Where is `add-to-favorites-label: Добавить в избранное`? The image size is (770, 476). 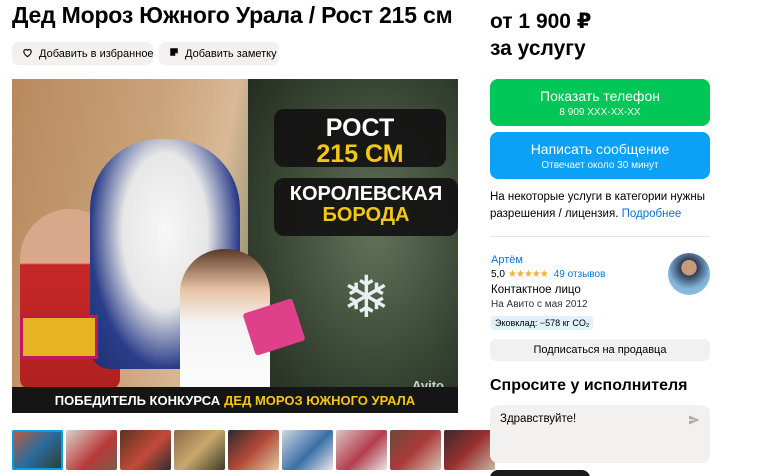
add-to-favorites-label: Добавить в избранное is located at coordinates (96, 53).